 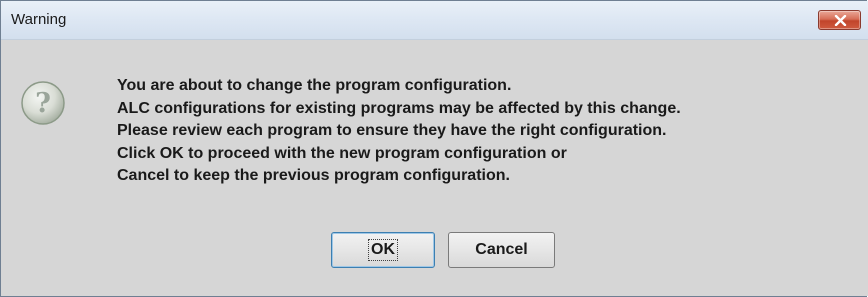 I want to click on cancel-button: Cancel, so click(x=501, y=250).